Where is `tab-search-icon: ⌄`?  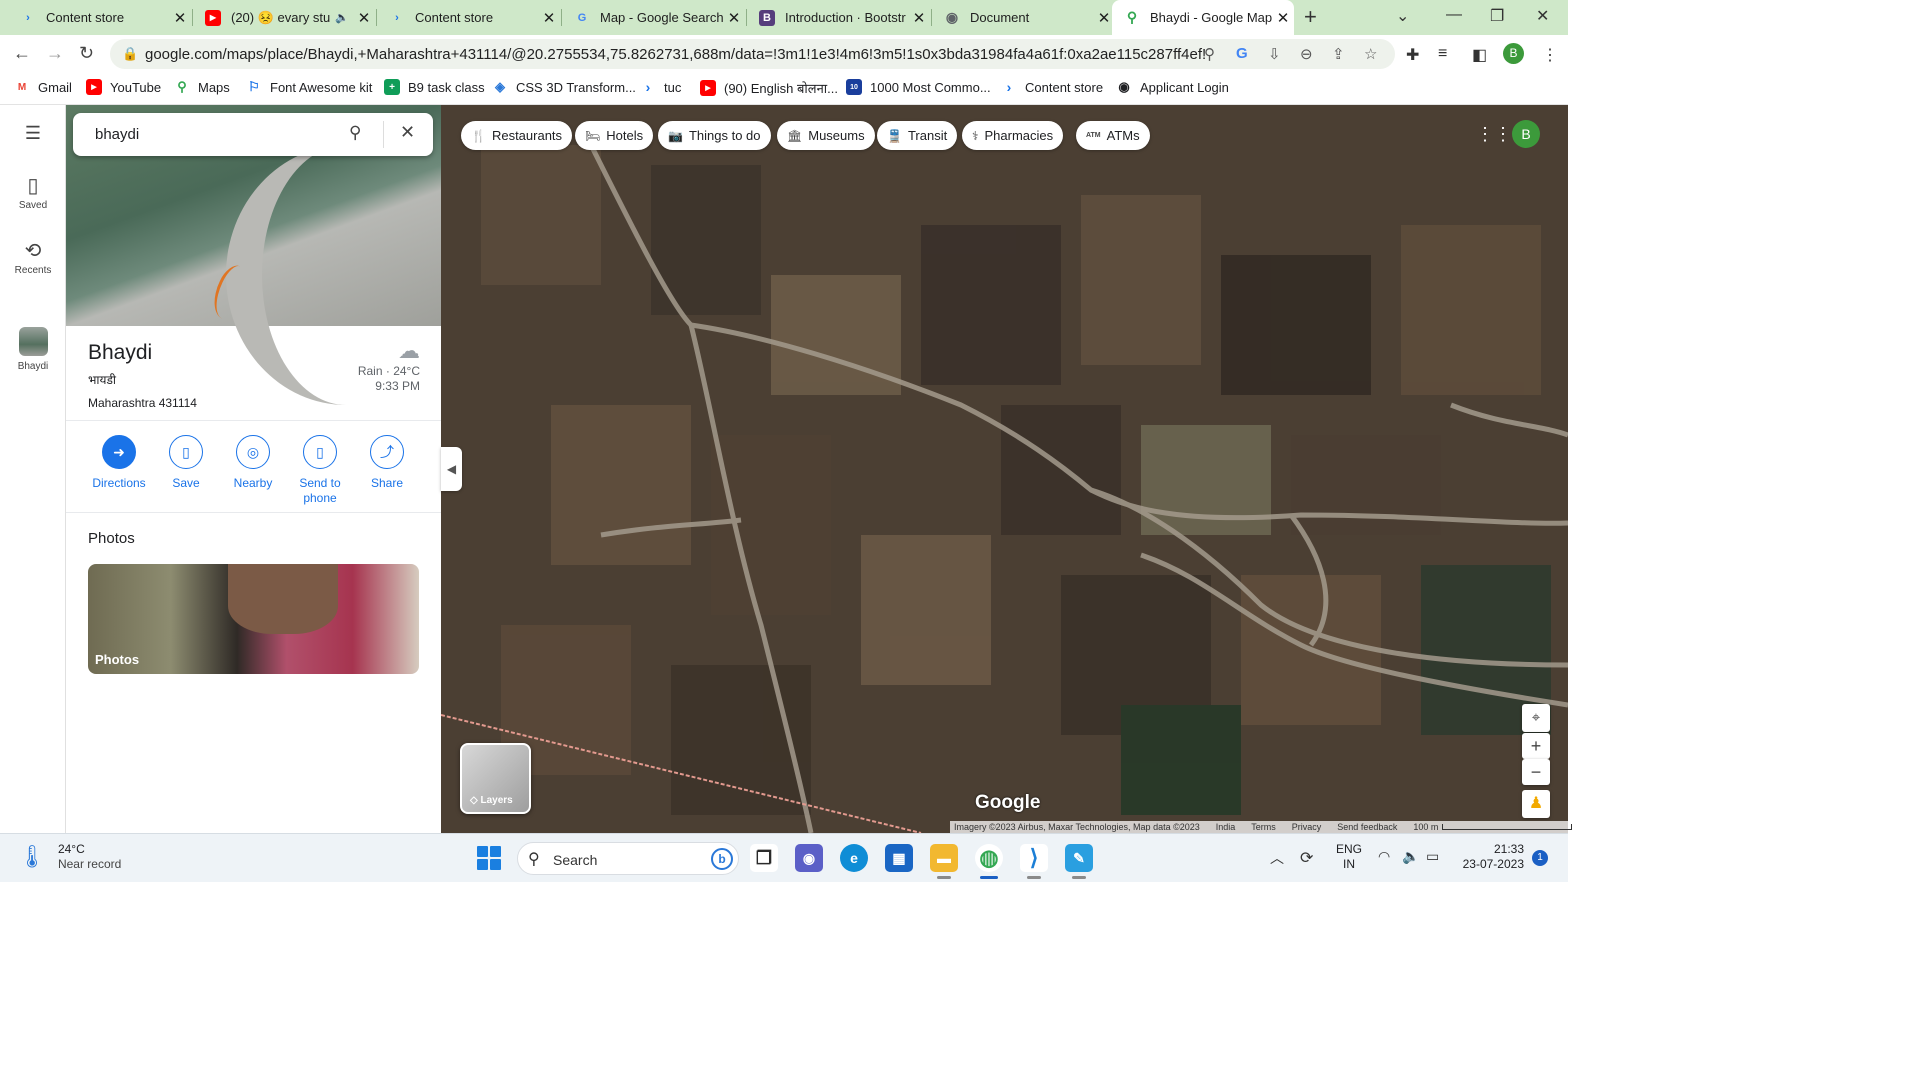
tab-search-icon: ⌄ is located at coordinates (1402, 16).